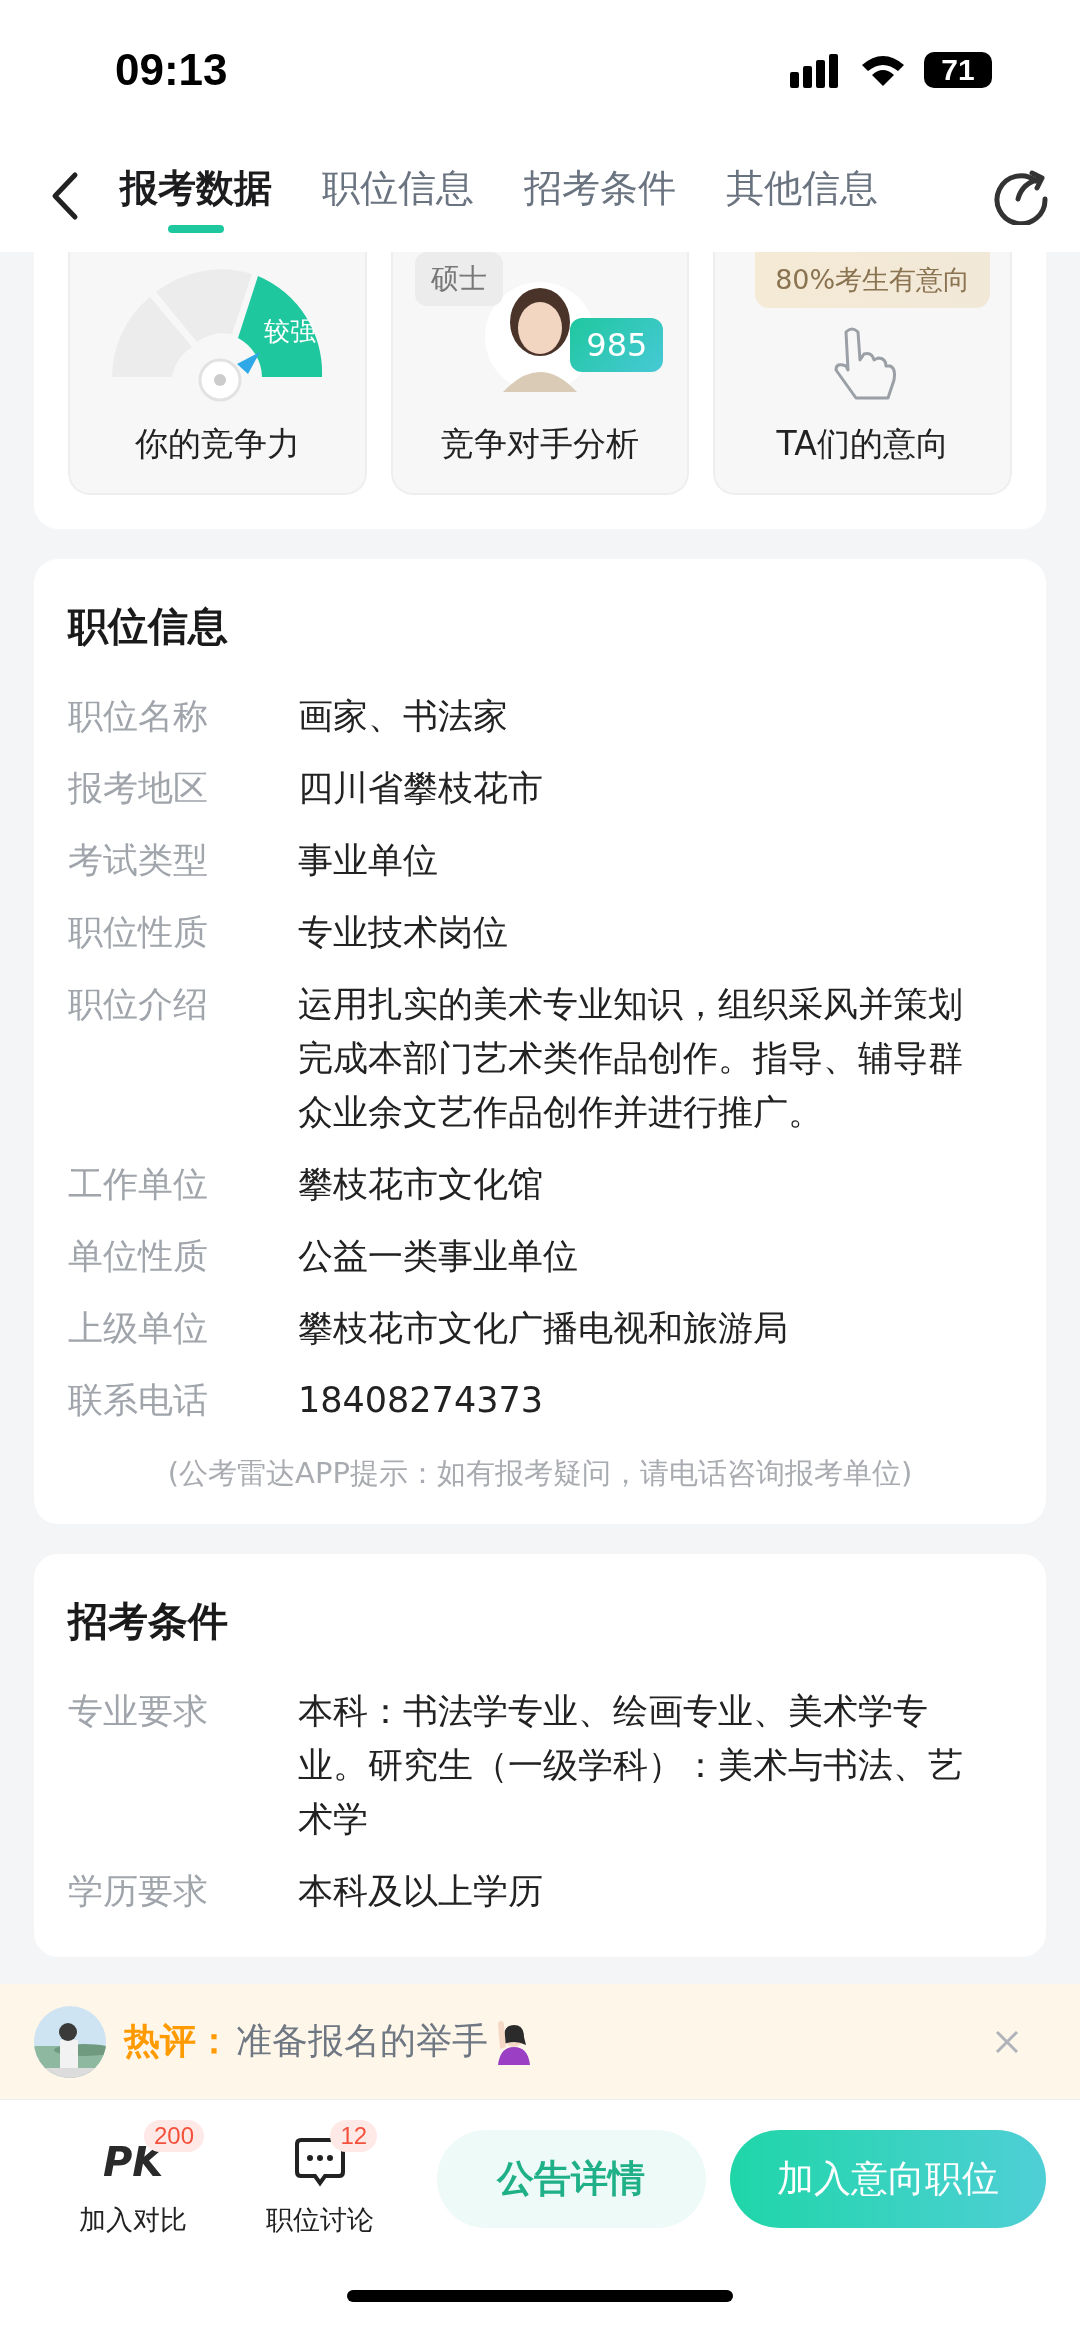  What do you see at coordinates (138, 1328) in the screenshot?
I see `field-label: 上级单位` at bounding box center [138, 1328].